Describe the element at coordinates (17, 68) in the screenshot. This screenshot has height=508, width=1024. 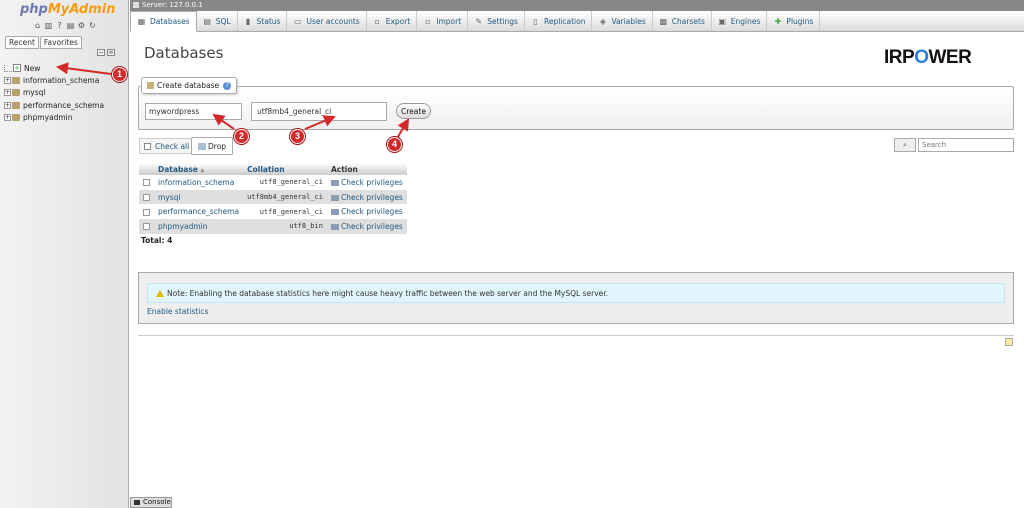
I see `new-database-icon: +` at that location.